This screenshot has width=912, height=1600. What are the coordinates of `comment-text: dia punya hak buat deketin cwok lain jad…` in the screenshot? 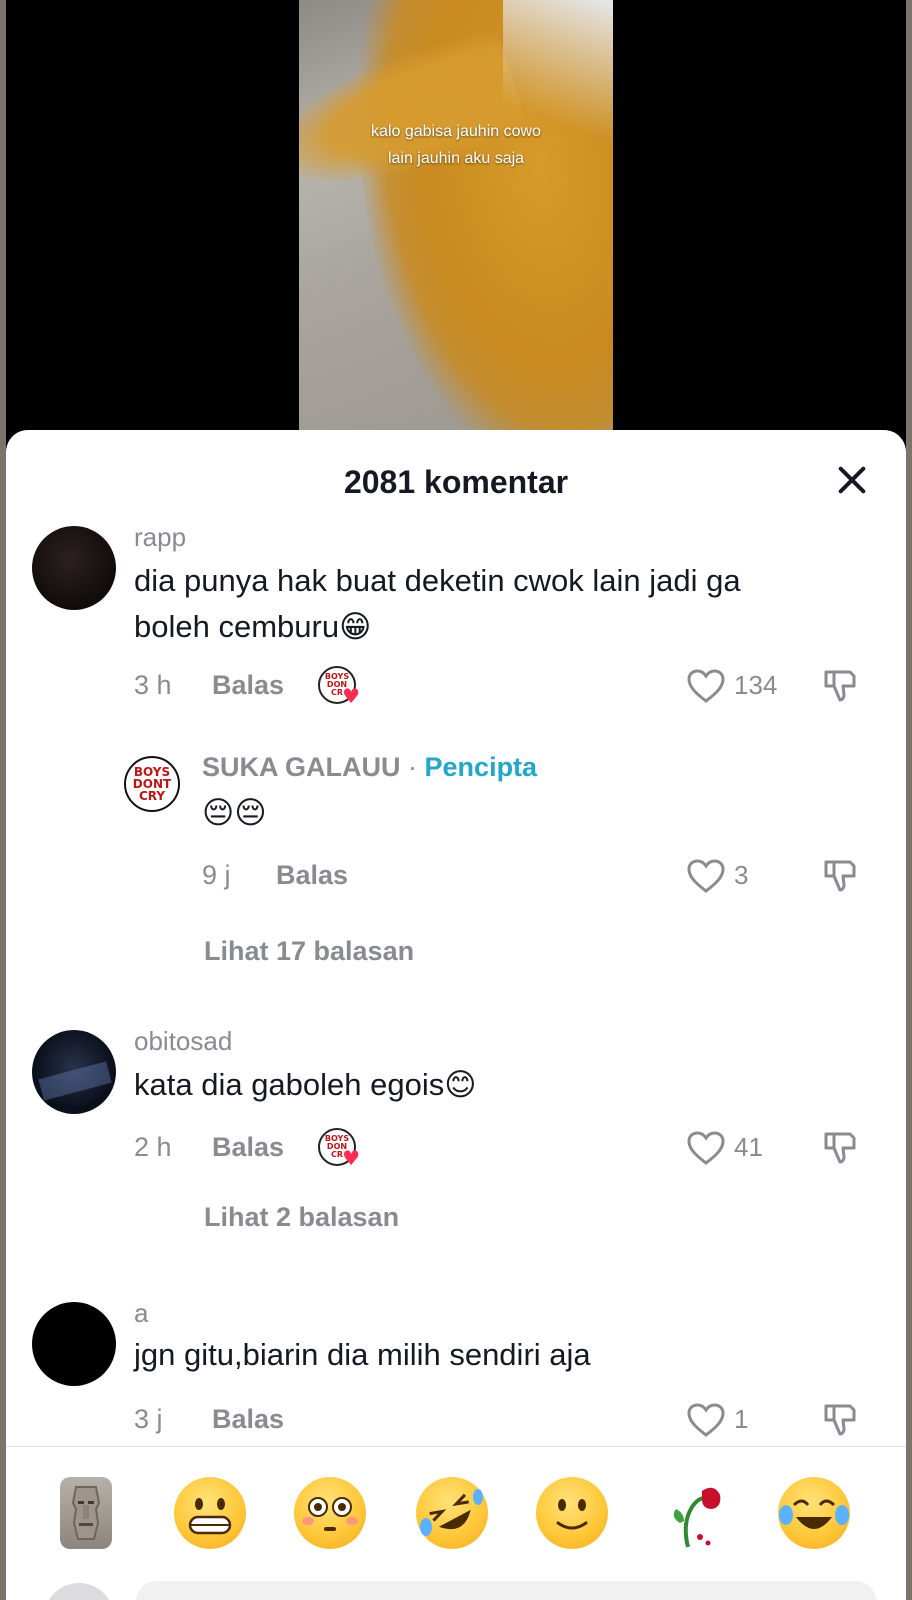 It's located at (437, 604).